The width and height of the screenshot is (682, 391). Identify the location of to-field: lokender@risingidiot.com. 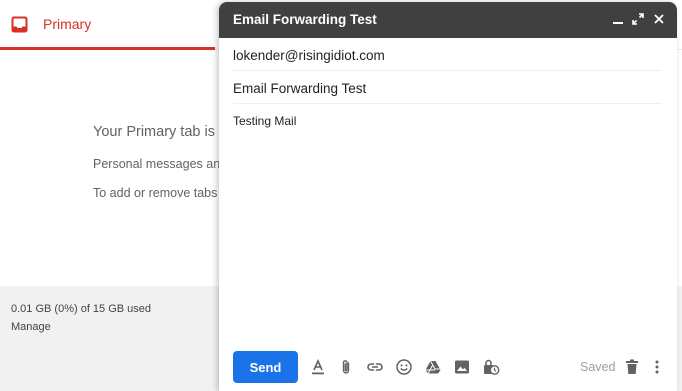
(447, 54).